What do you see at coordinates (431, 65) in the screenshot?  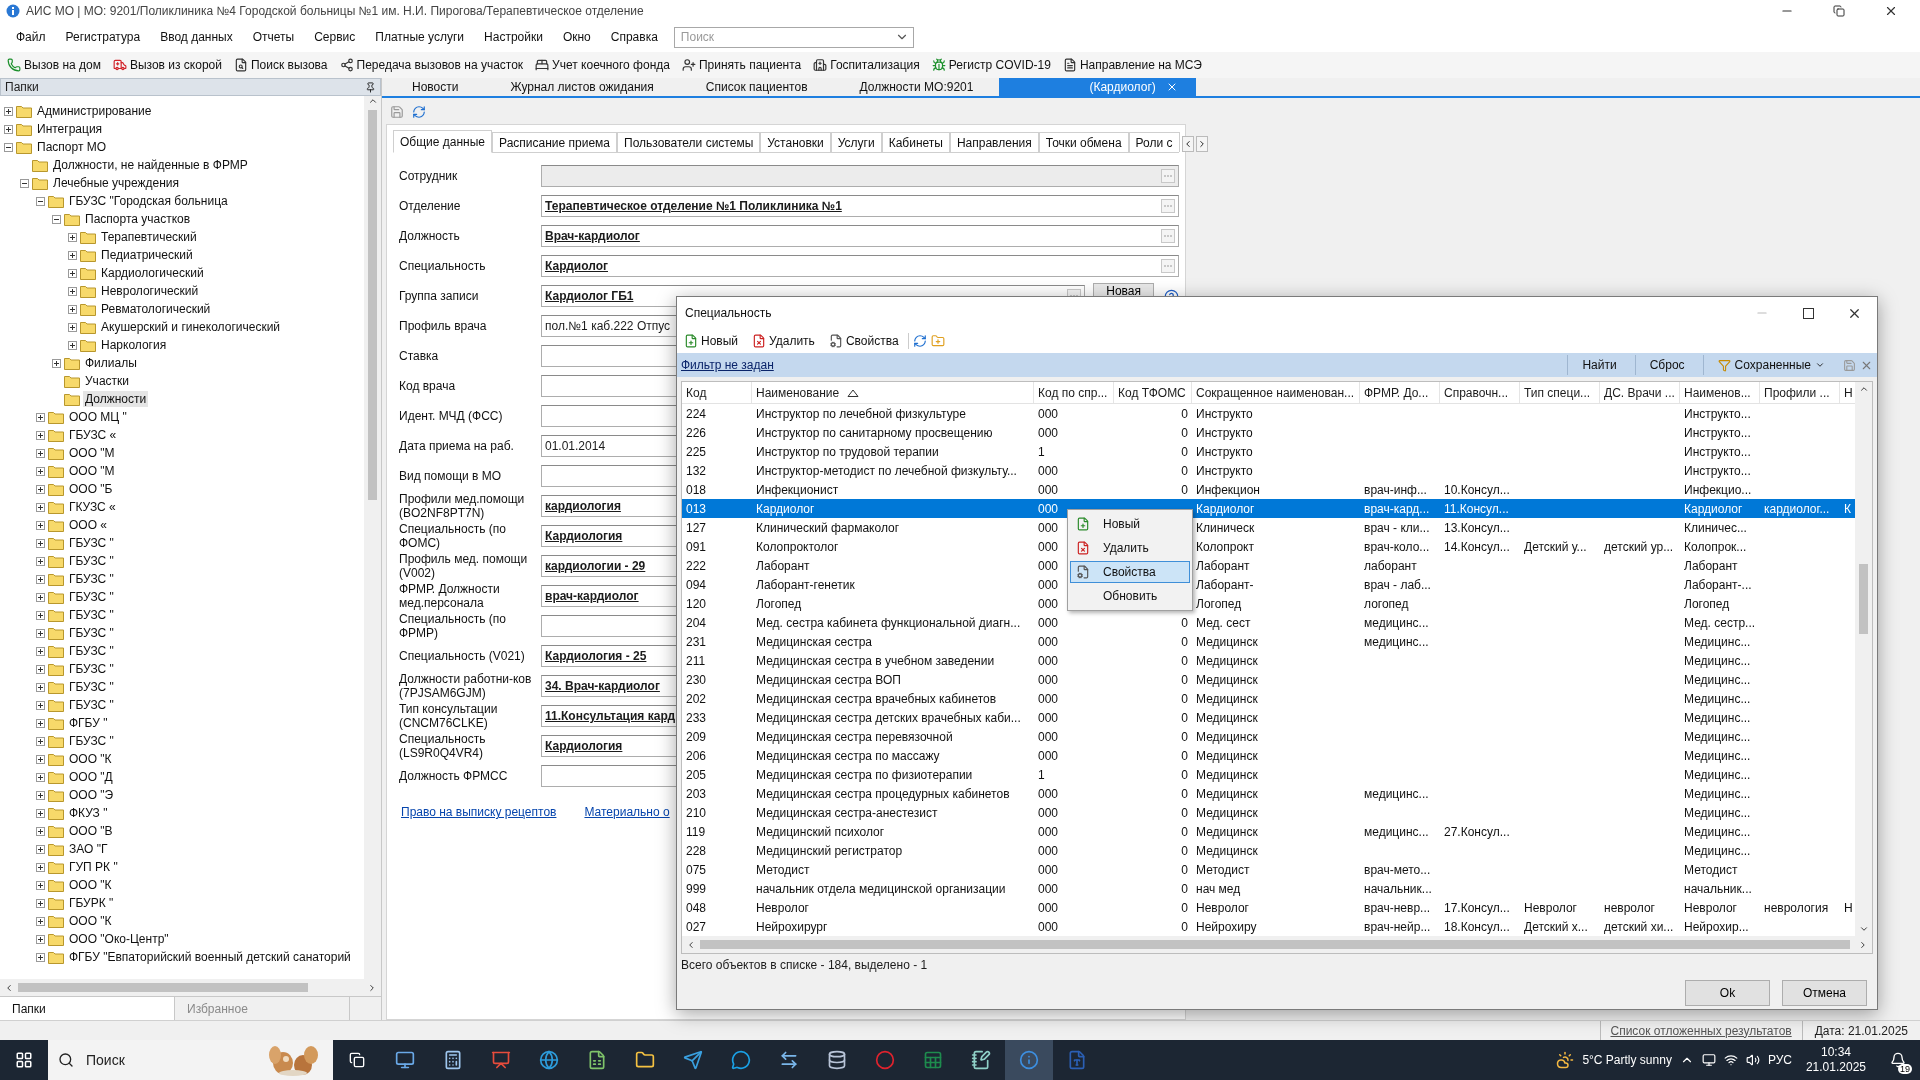 I see `toolbar-button: Передача вызовов на участок` at bounding box center [431, 65].